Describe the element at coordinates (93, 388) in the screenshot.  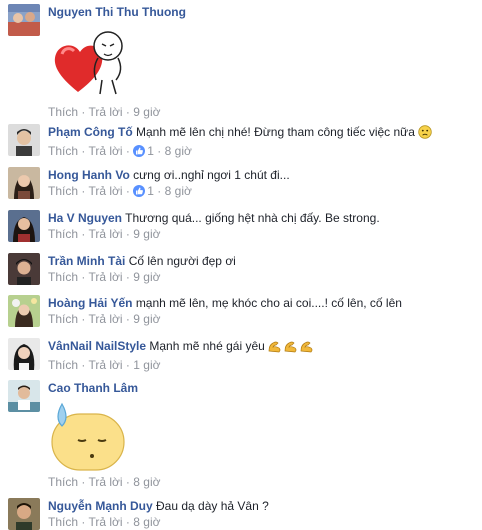
I see `comment-author: Cao Thanh Lâm` at that location.